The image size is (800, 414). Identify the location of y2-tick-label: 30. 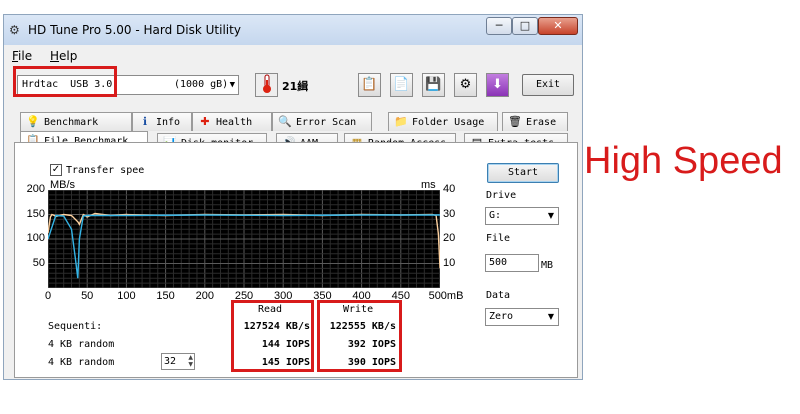
(449, 213).